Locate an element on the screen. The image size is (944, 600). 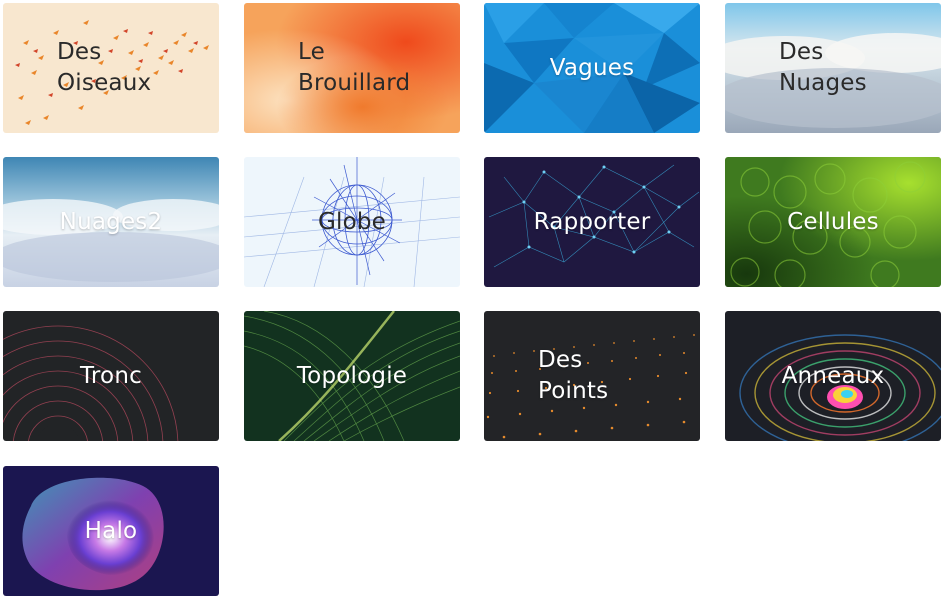
card-nuages2: Nuages2 is located at coordinates (111, 222).